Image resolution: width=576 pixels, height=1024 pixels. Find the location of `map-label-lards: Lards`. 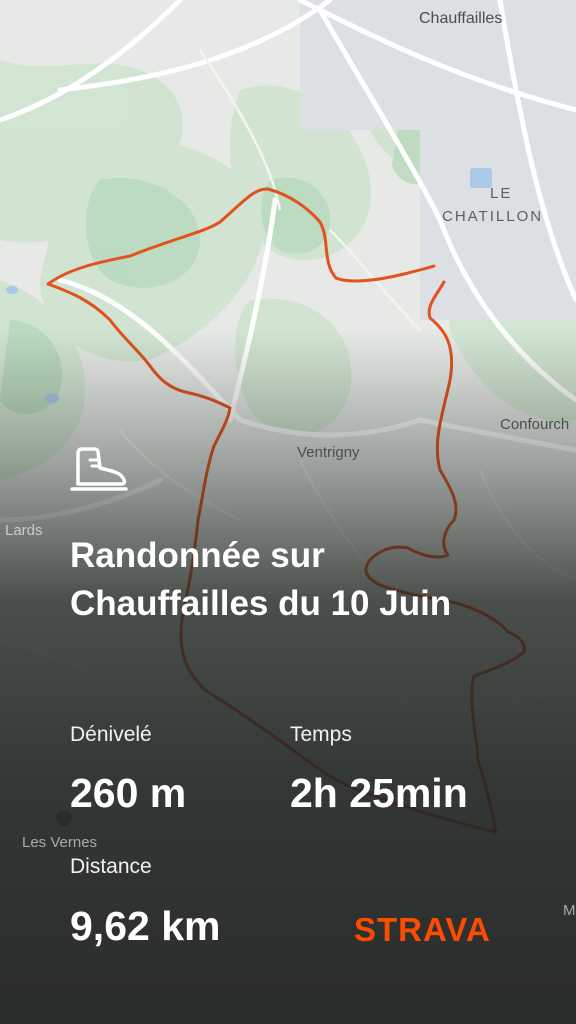

map-label-lards: Lards is located at coordinates (24, 530).